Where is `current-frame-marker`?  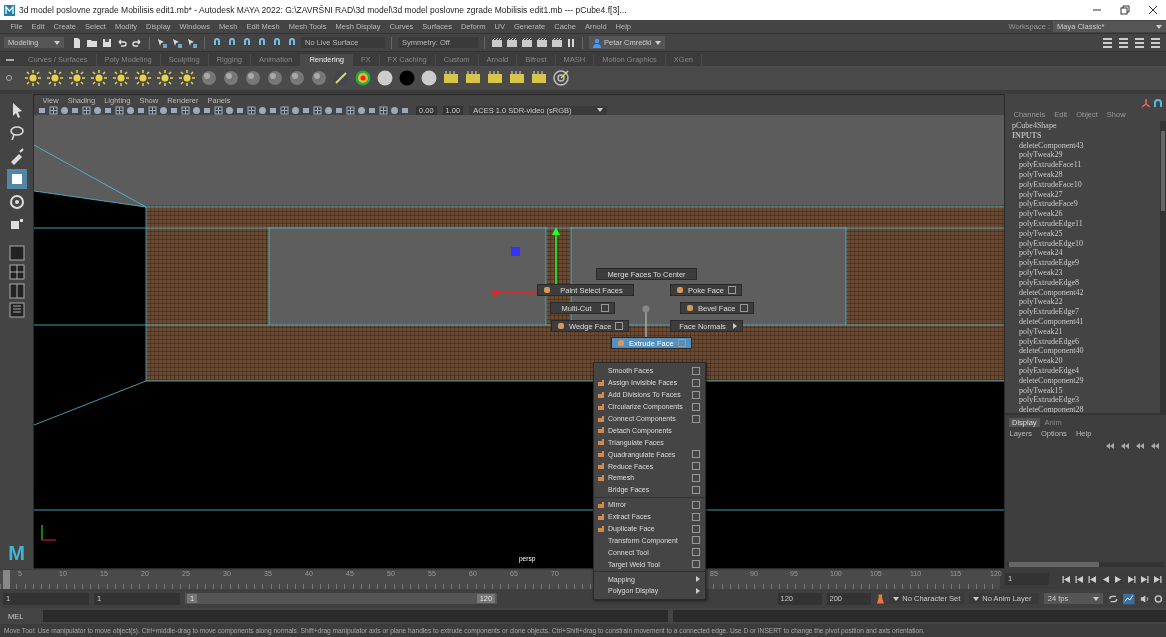 current-frame-marker is located at coordinates (6, 579).